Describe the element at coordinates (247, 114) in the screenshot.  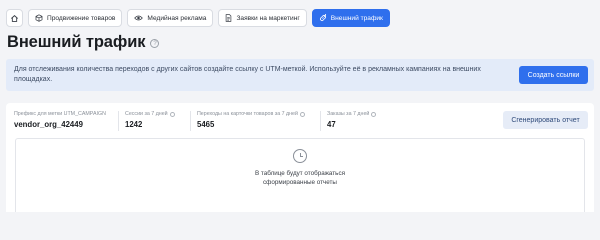
I see `stat-label-text: Переходы на карточки товаров за 7 дней` at that location.